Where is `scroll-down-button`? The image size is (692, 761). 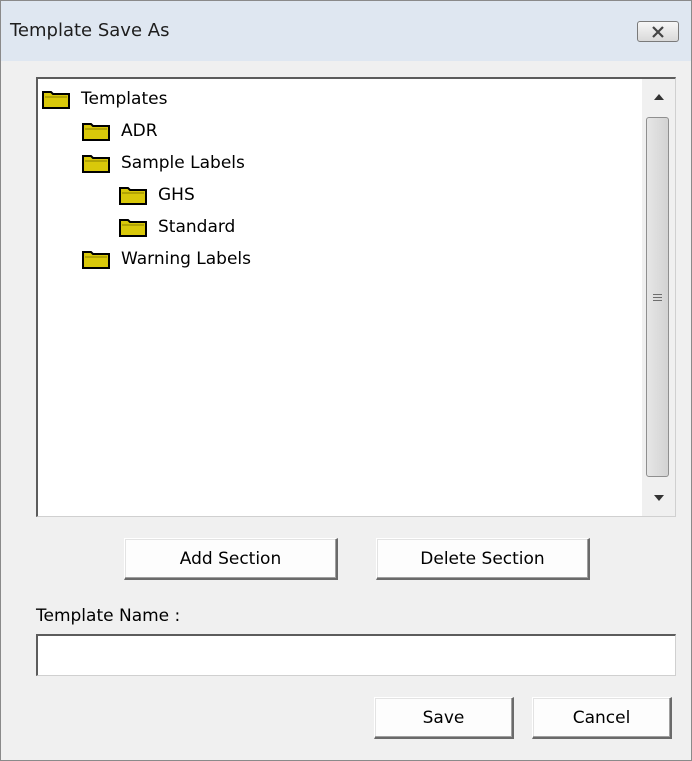 scroll-down-button is located at coordinates (658, 498).